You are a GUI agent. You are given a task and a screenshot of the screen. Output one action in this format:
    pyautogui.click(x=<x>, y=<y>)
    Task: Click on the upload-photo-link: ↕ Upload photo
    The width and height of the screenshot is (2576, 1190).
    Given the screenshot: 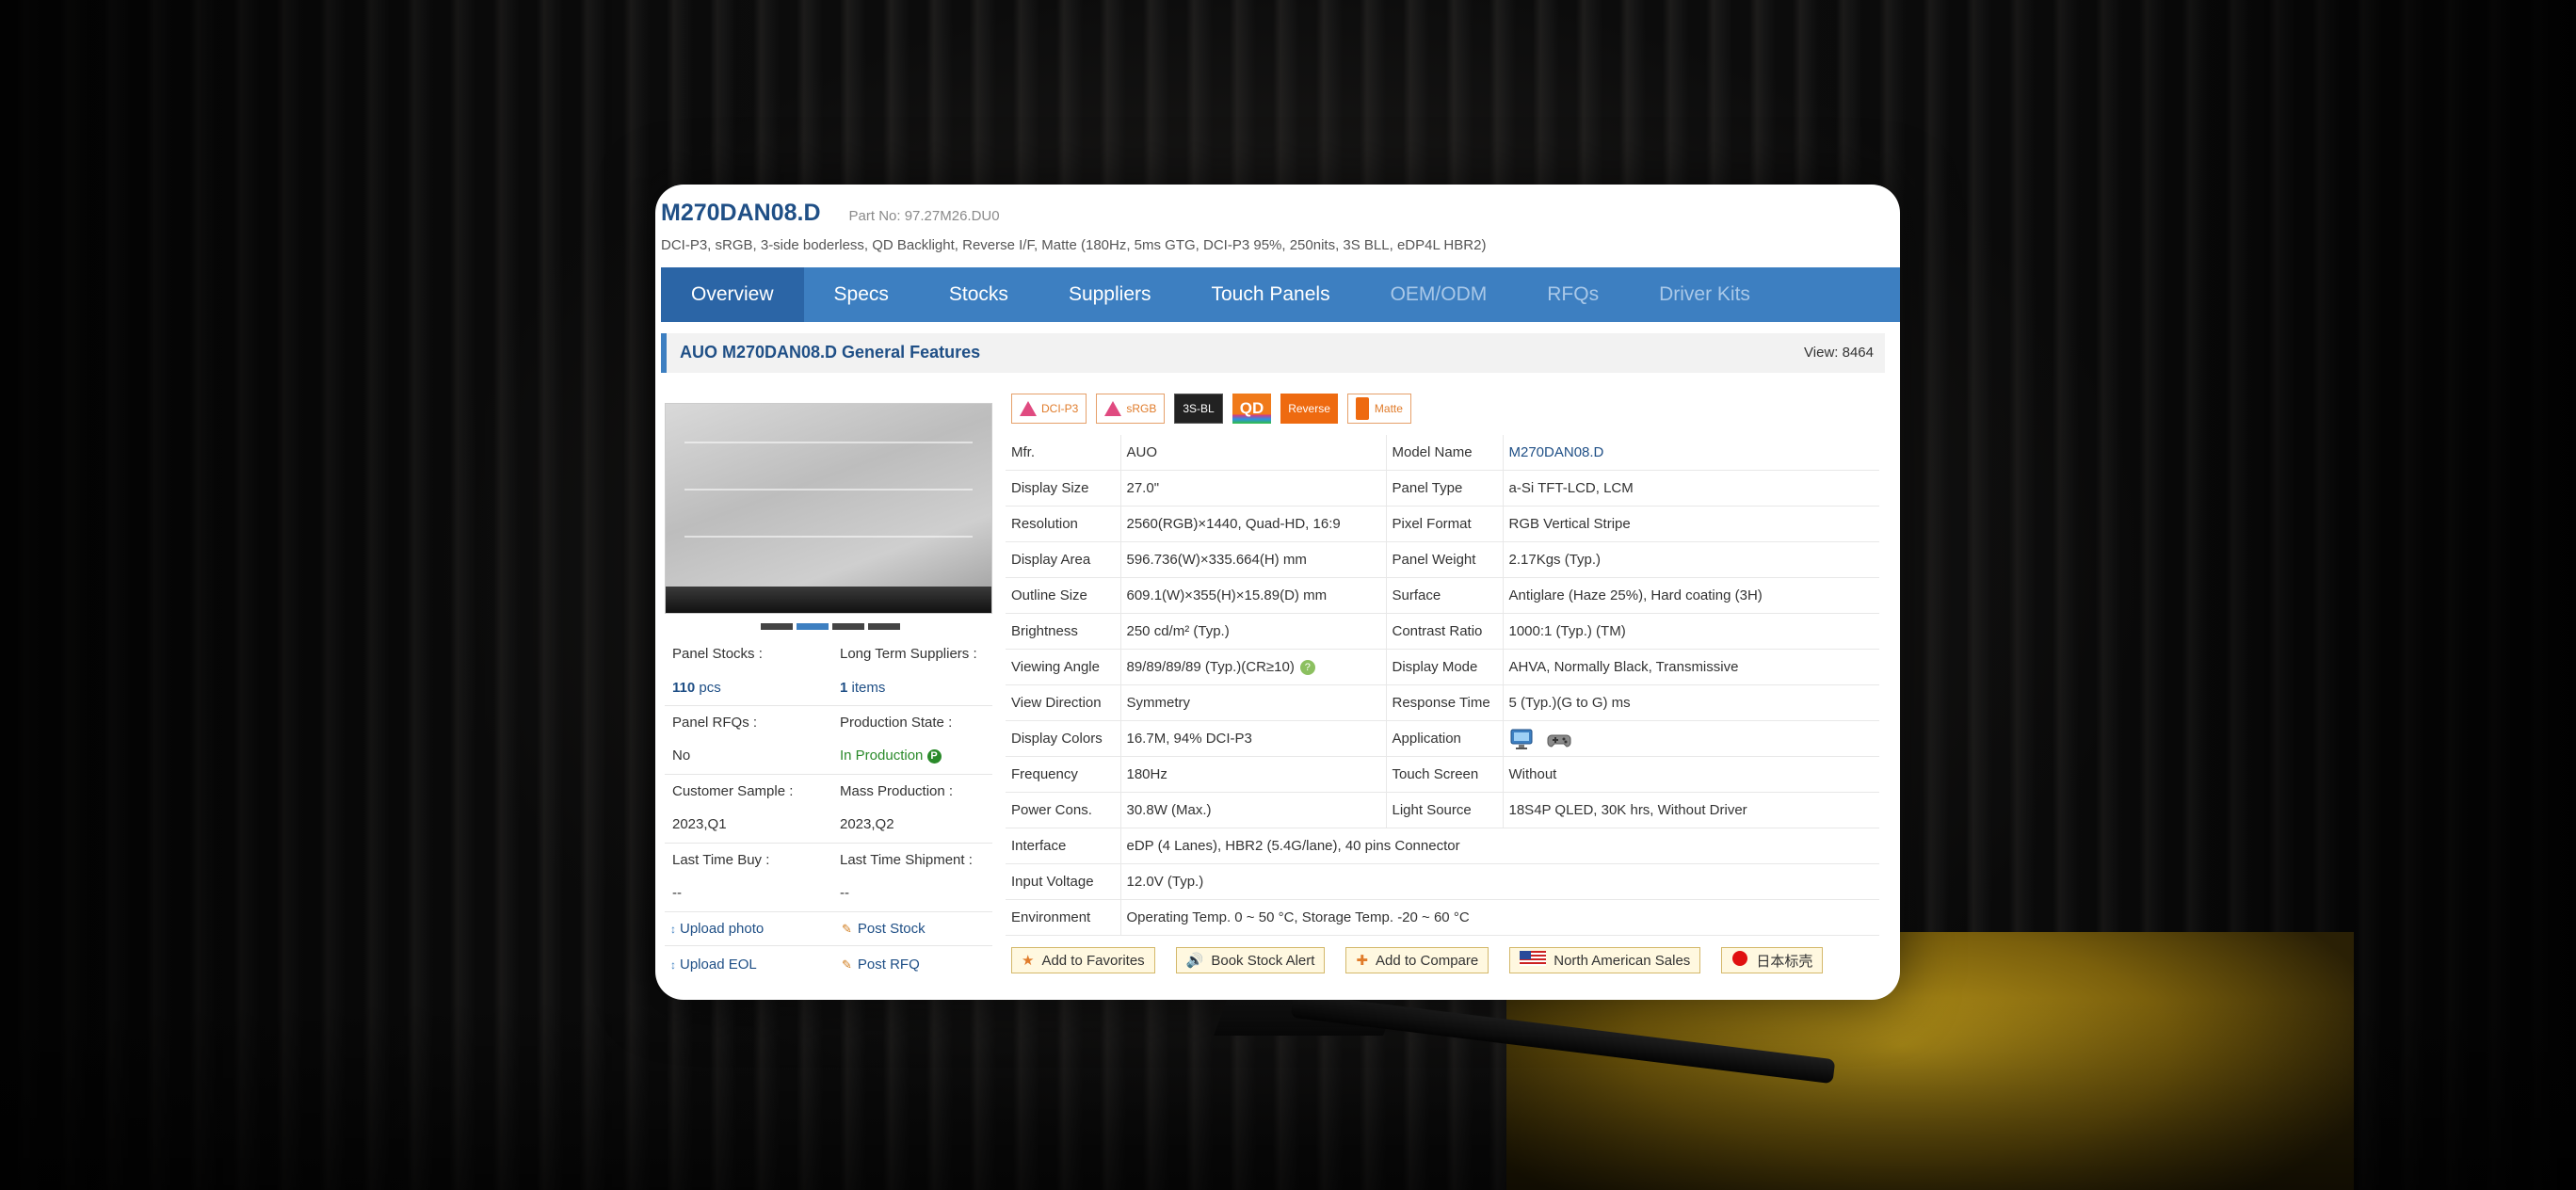 What is the action you would take?
    pyautogui.click(x=717, y=929)
    